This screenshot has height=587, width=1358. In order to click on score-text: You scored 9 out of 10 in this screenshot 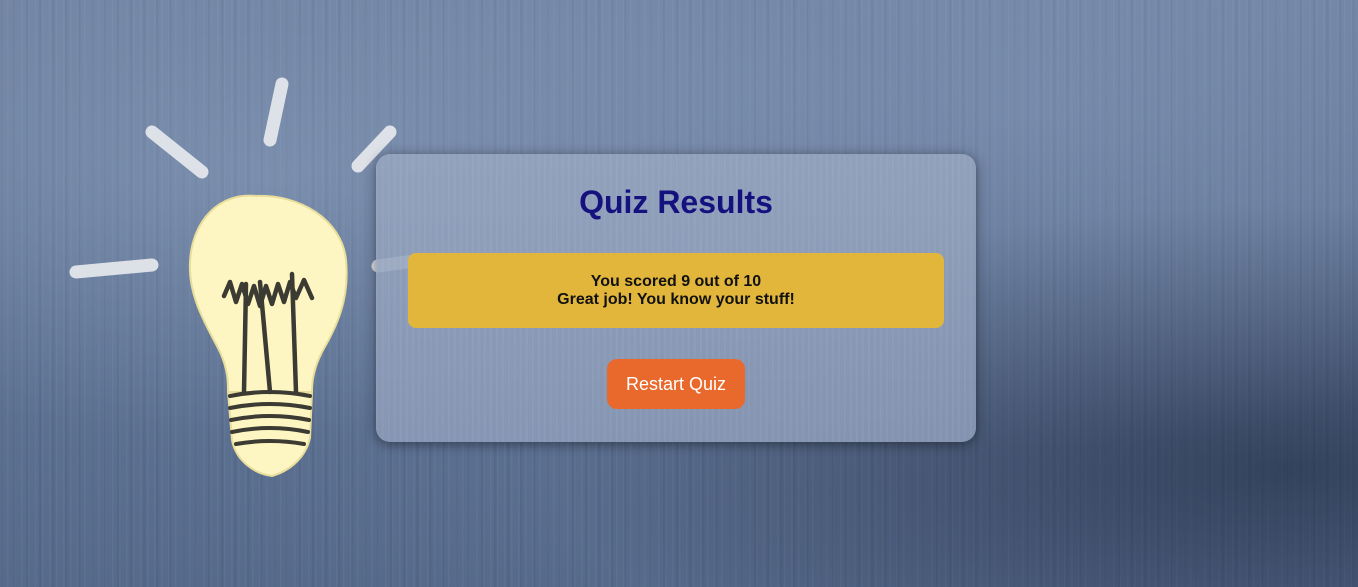, I will do `click(676, 281)`.